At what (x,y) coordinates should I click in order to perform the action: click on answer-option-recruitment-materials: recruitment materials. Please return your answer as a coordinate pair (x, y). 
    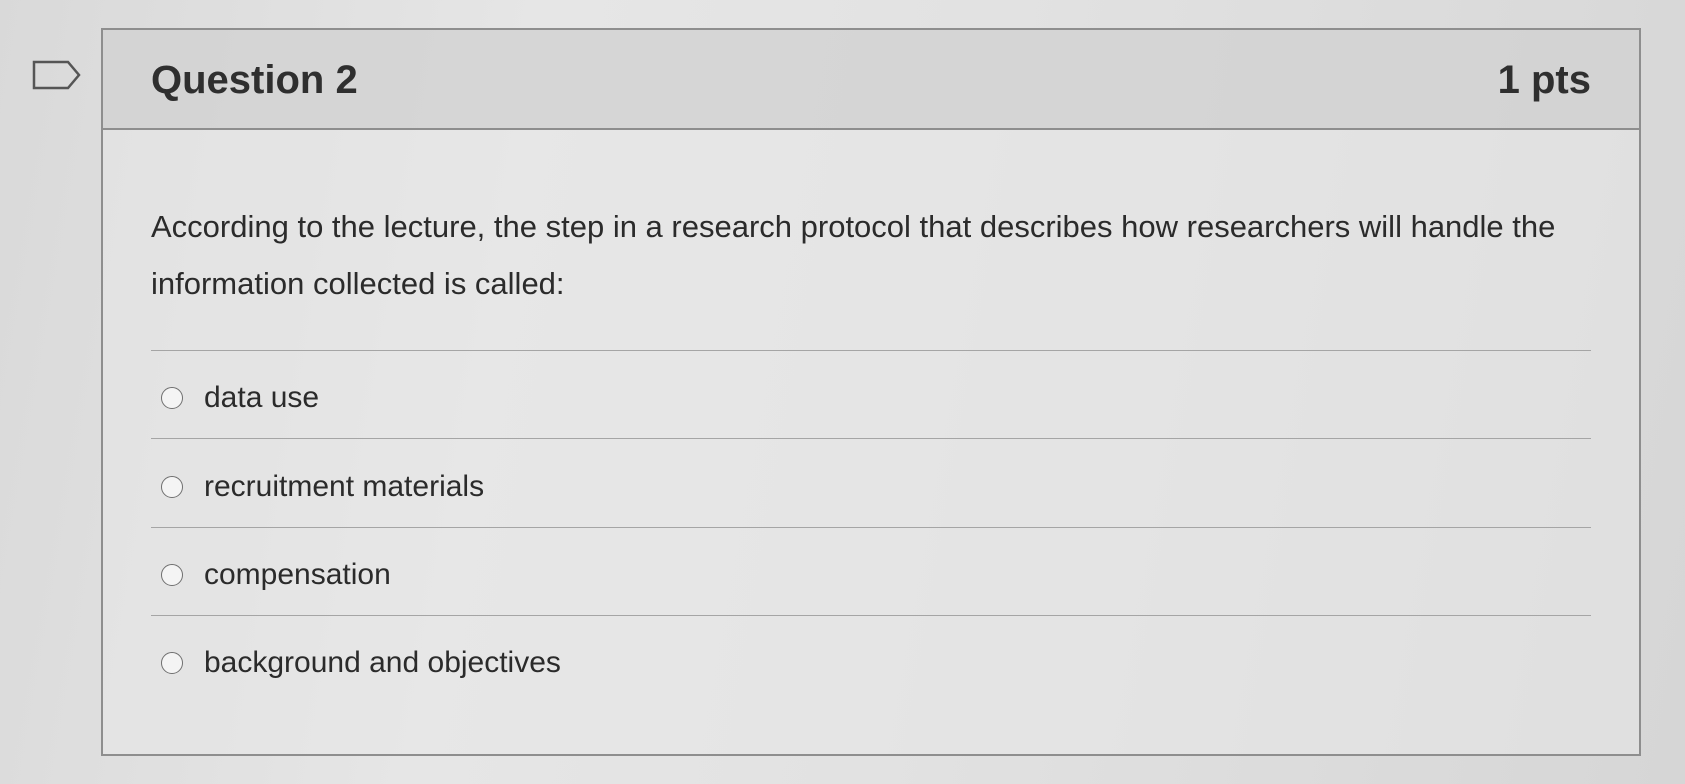
    Looking at the image, I should click on (322, 487).